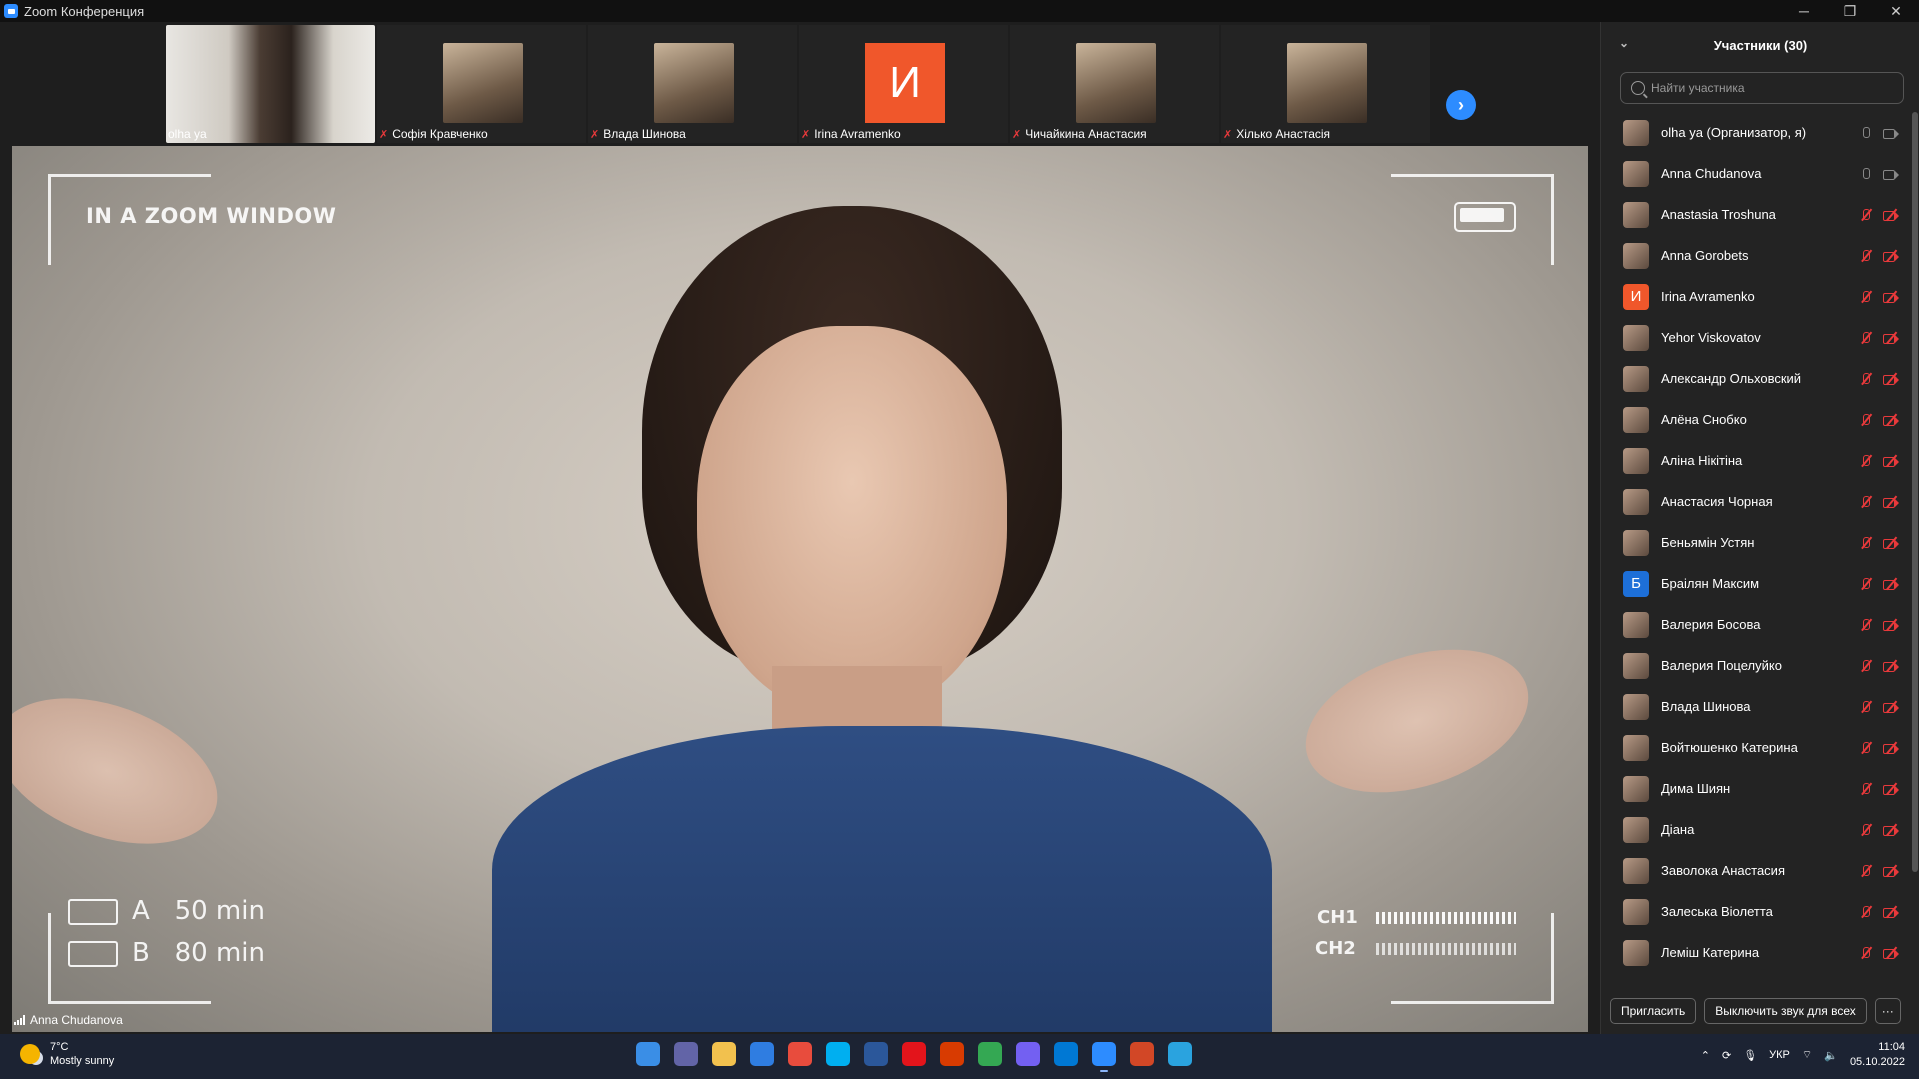  What do you see at coordinates (903, 84) in the screenshot?
I see `gallery-tile: И ✗ Irina Avramenko` at bounding box center [903, 84].